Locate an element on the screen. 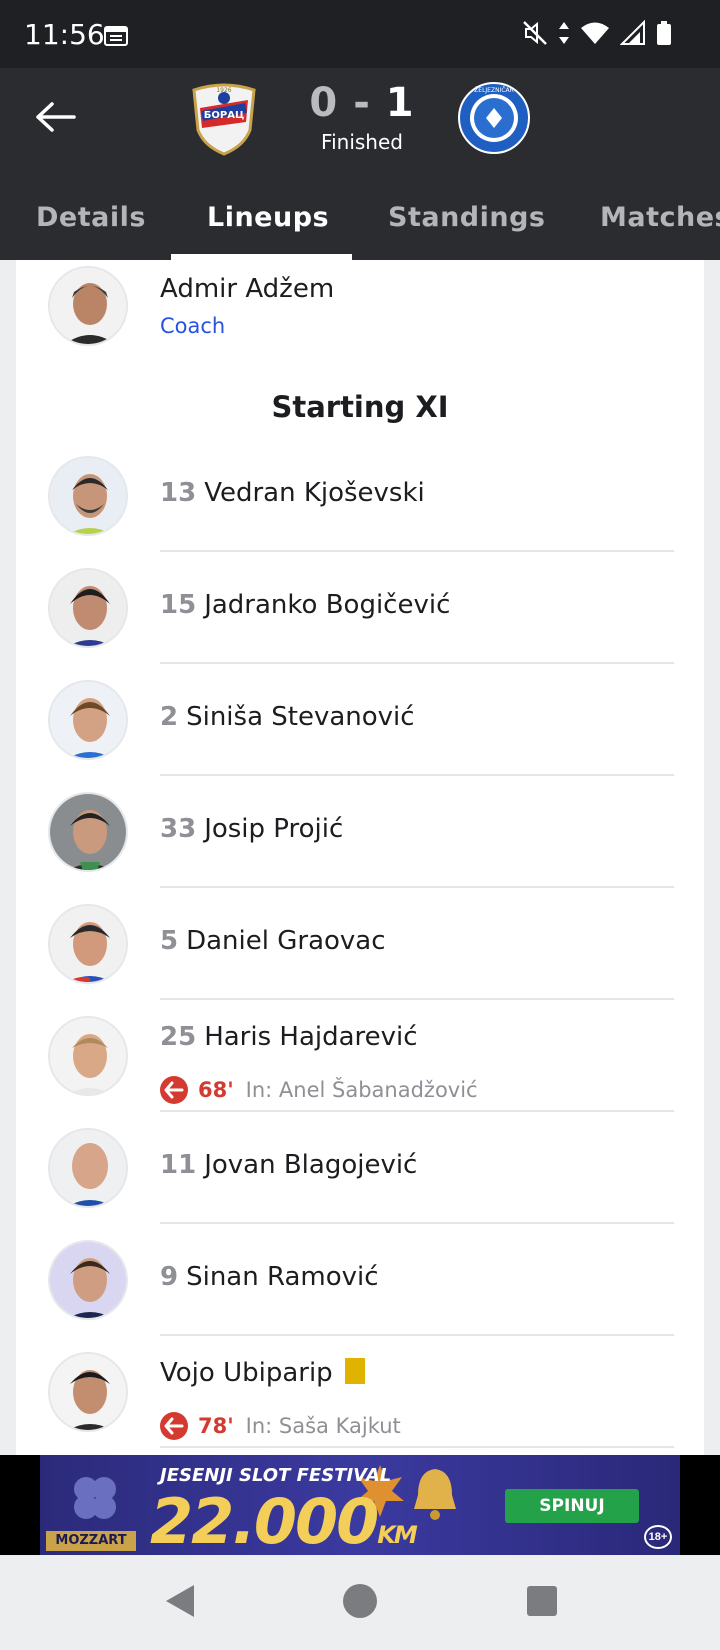 Image resolution: width=720 pixels, height=1650 pixels. player-number: 13 is located at coordinates (178, 493).